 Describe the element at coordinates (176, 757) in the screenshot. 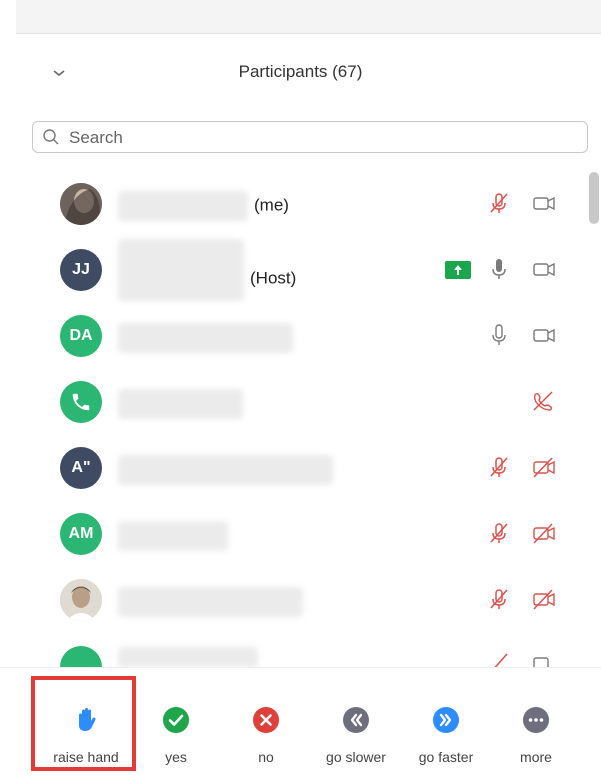

I see `yes-label: yes` at that location.